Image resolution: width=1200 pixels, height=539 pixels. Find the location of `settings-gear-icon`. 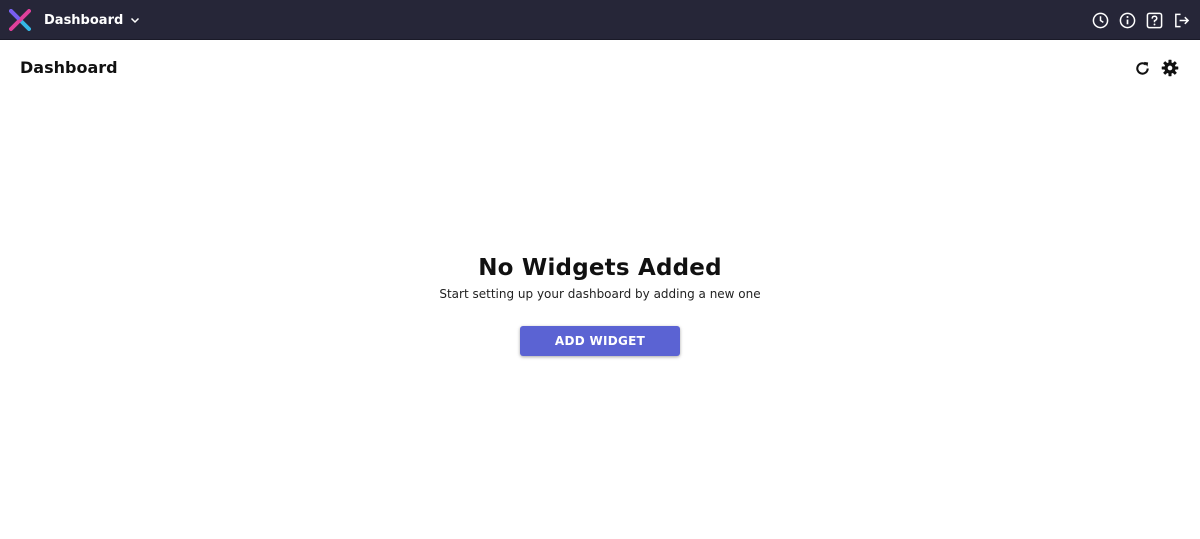

settings-gear-icon is located at coordinates (1170, 68).